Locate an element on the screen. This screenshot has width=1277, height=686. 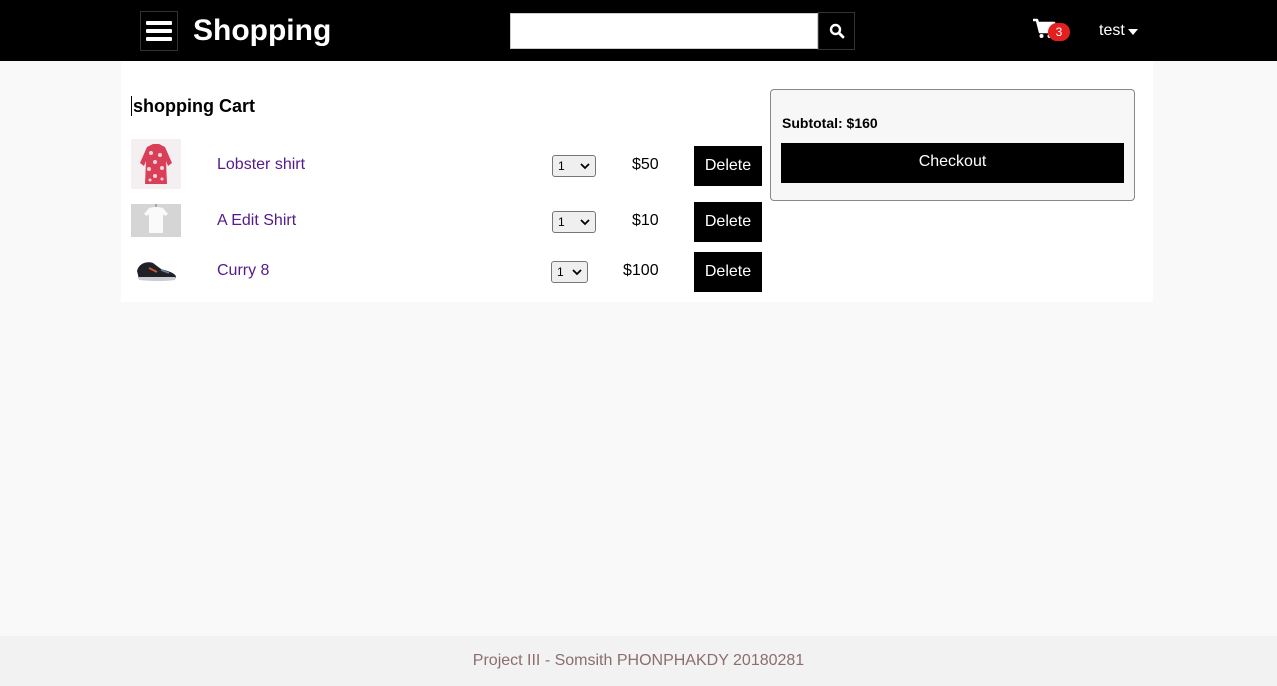
cart-item: Curry 8 1 $100 Delete is located at coordinates (447, 269).